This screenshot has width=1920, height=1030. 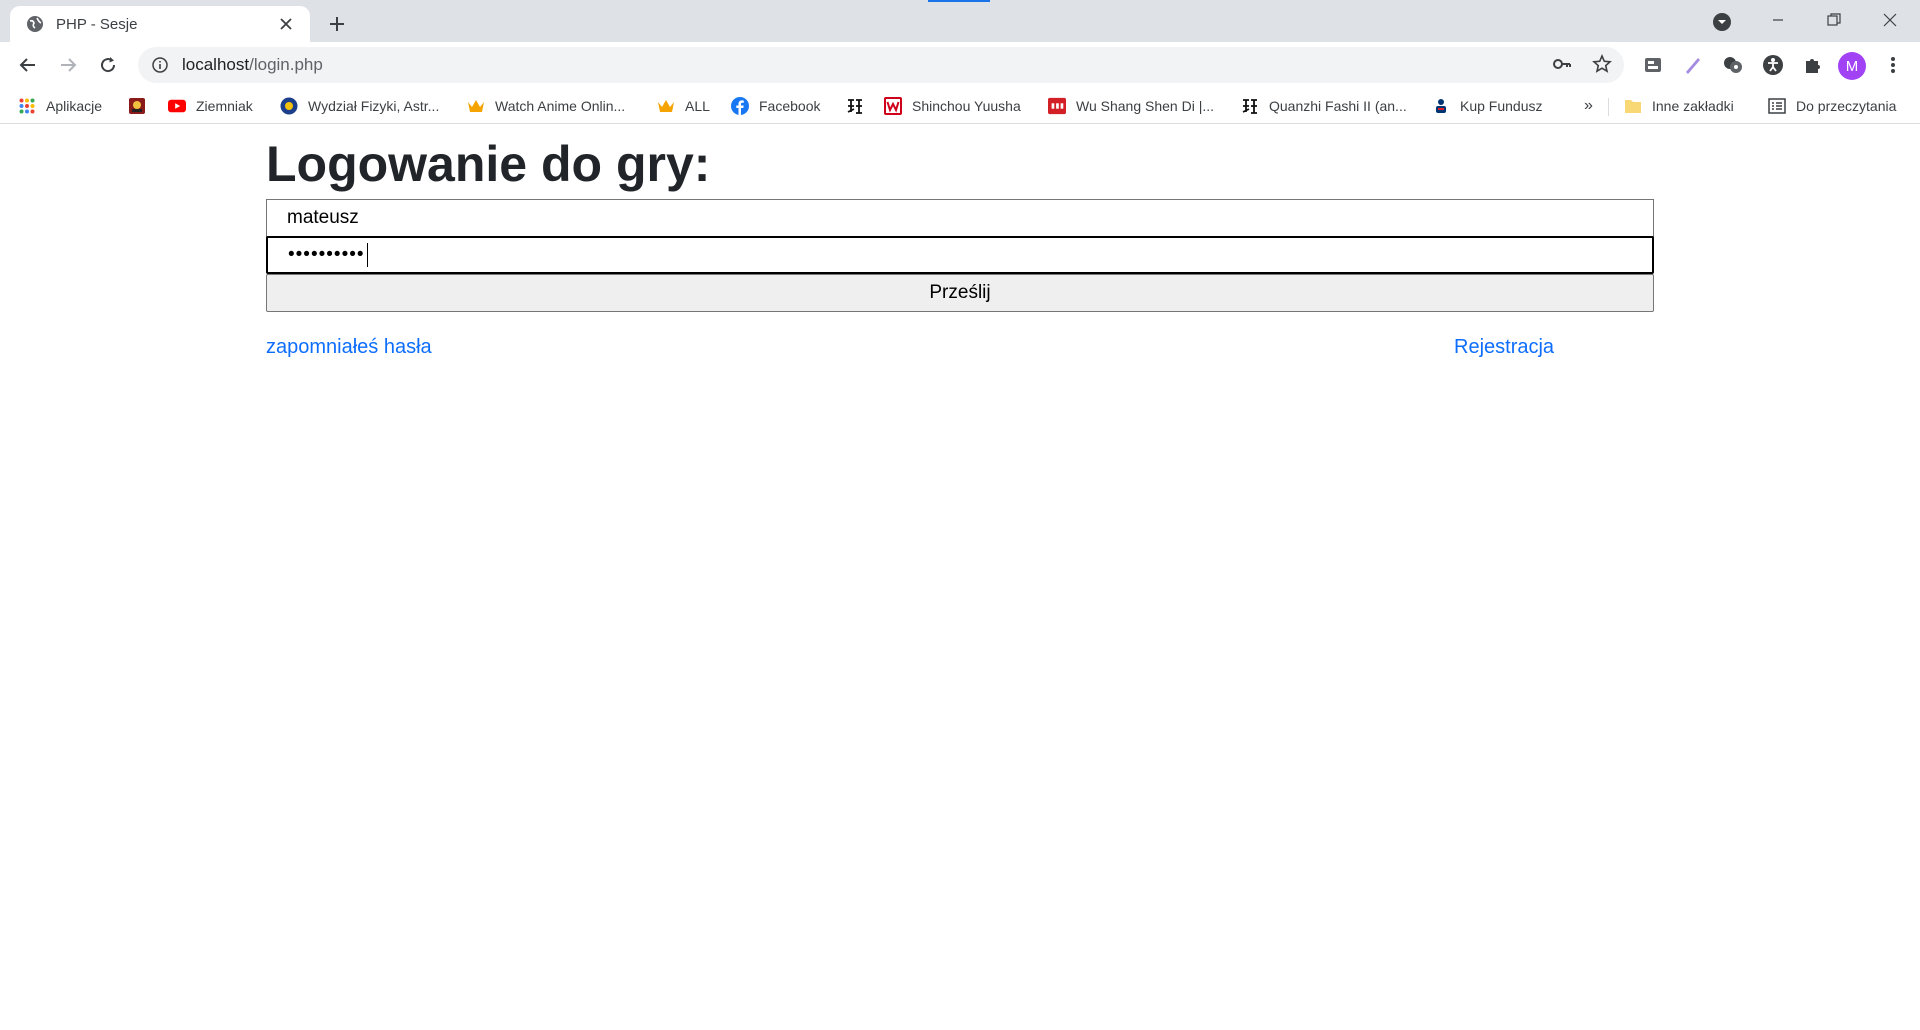 I want to click on extensions-puzzle-icon, so click(x=1813, y=65).